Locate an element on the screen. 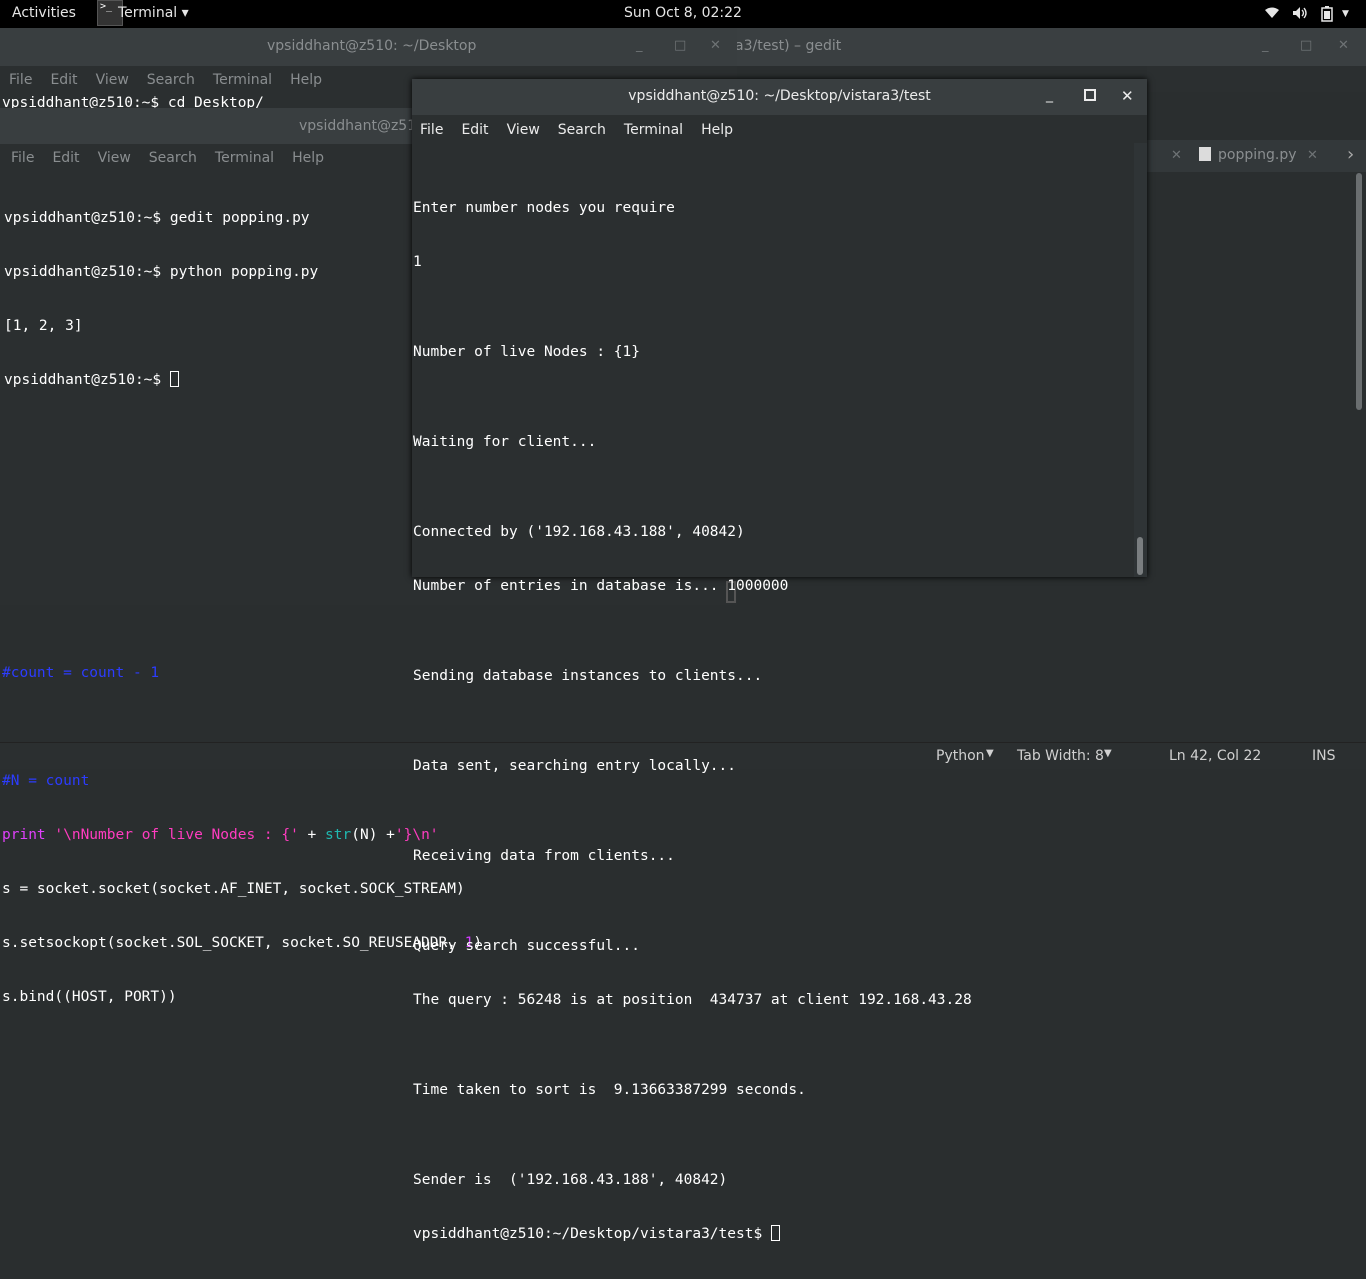  terminal-line: [1, 2, 3] is located at coordinates (43, 326).